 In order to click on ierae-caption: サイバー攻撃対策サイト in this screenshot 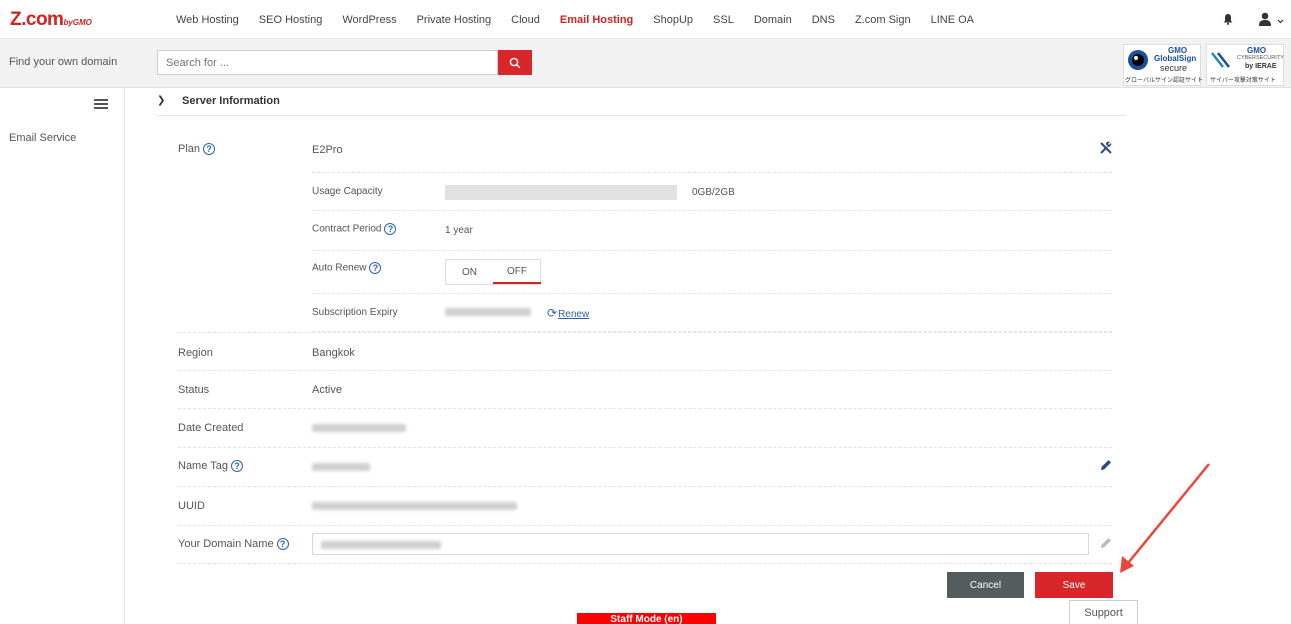, I will do `click(1243, 81)`.